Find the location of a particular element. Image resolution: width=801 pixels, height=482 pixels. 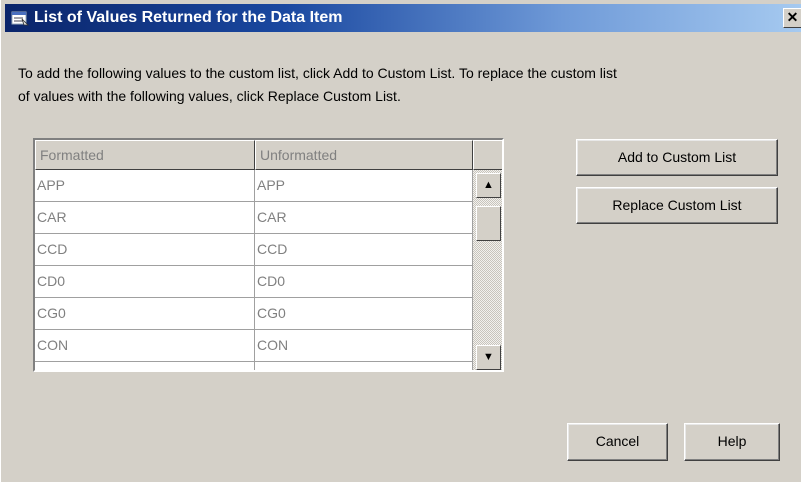

replace-custom-list-button: Replace Custom List is located at coordinates (677, 205).